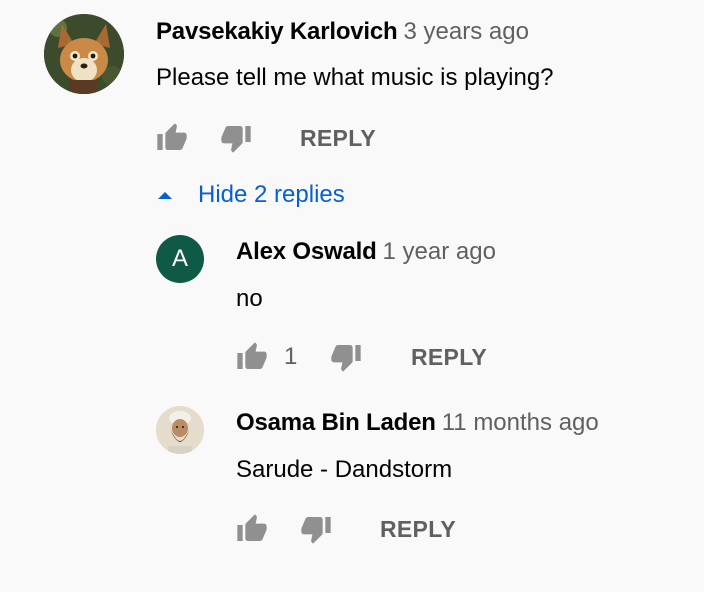 This screenshot has width=704, height=592. I want to click on like-count: 1, so click(291, 356).